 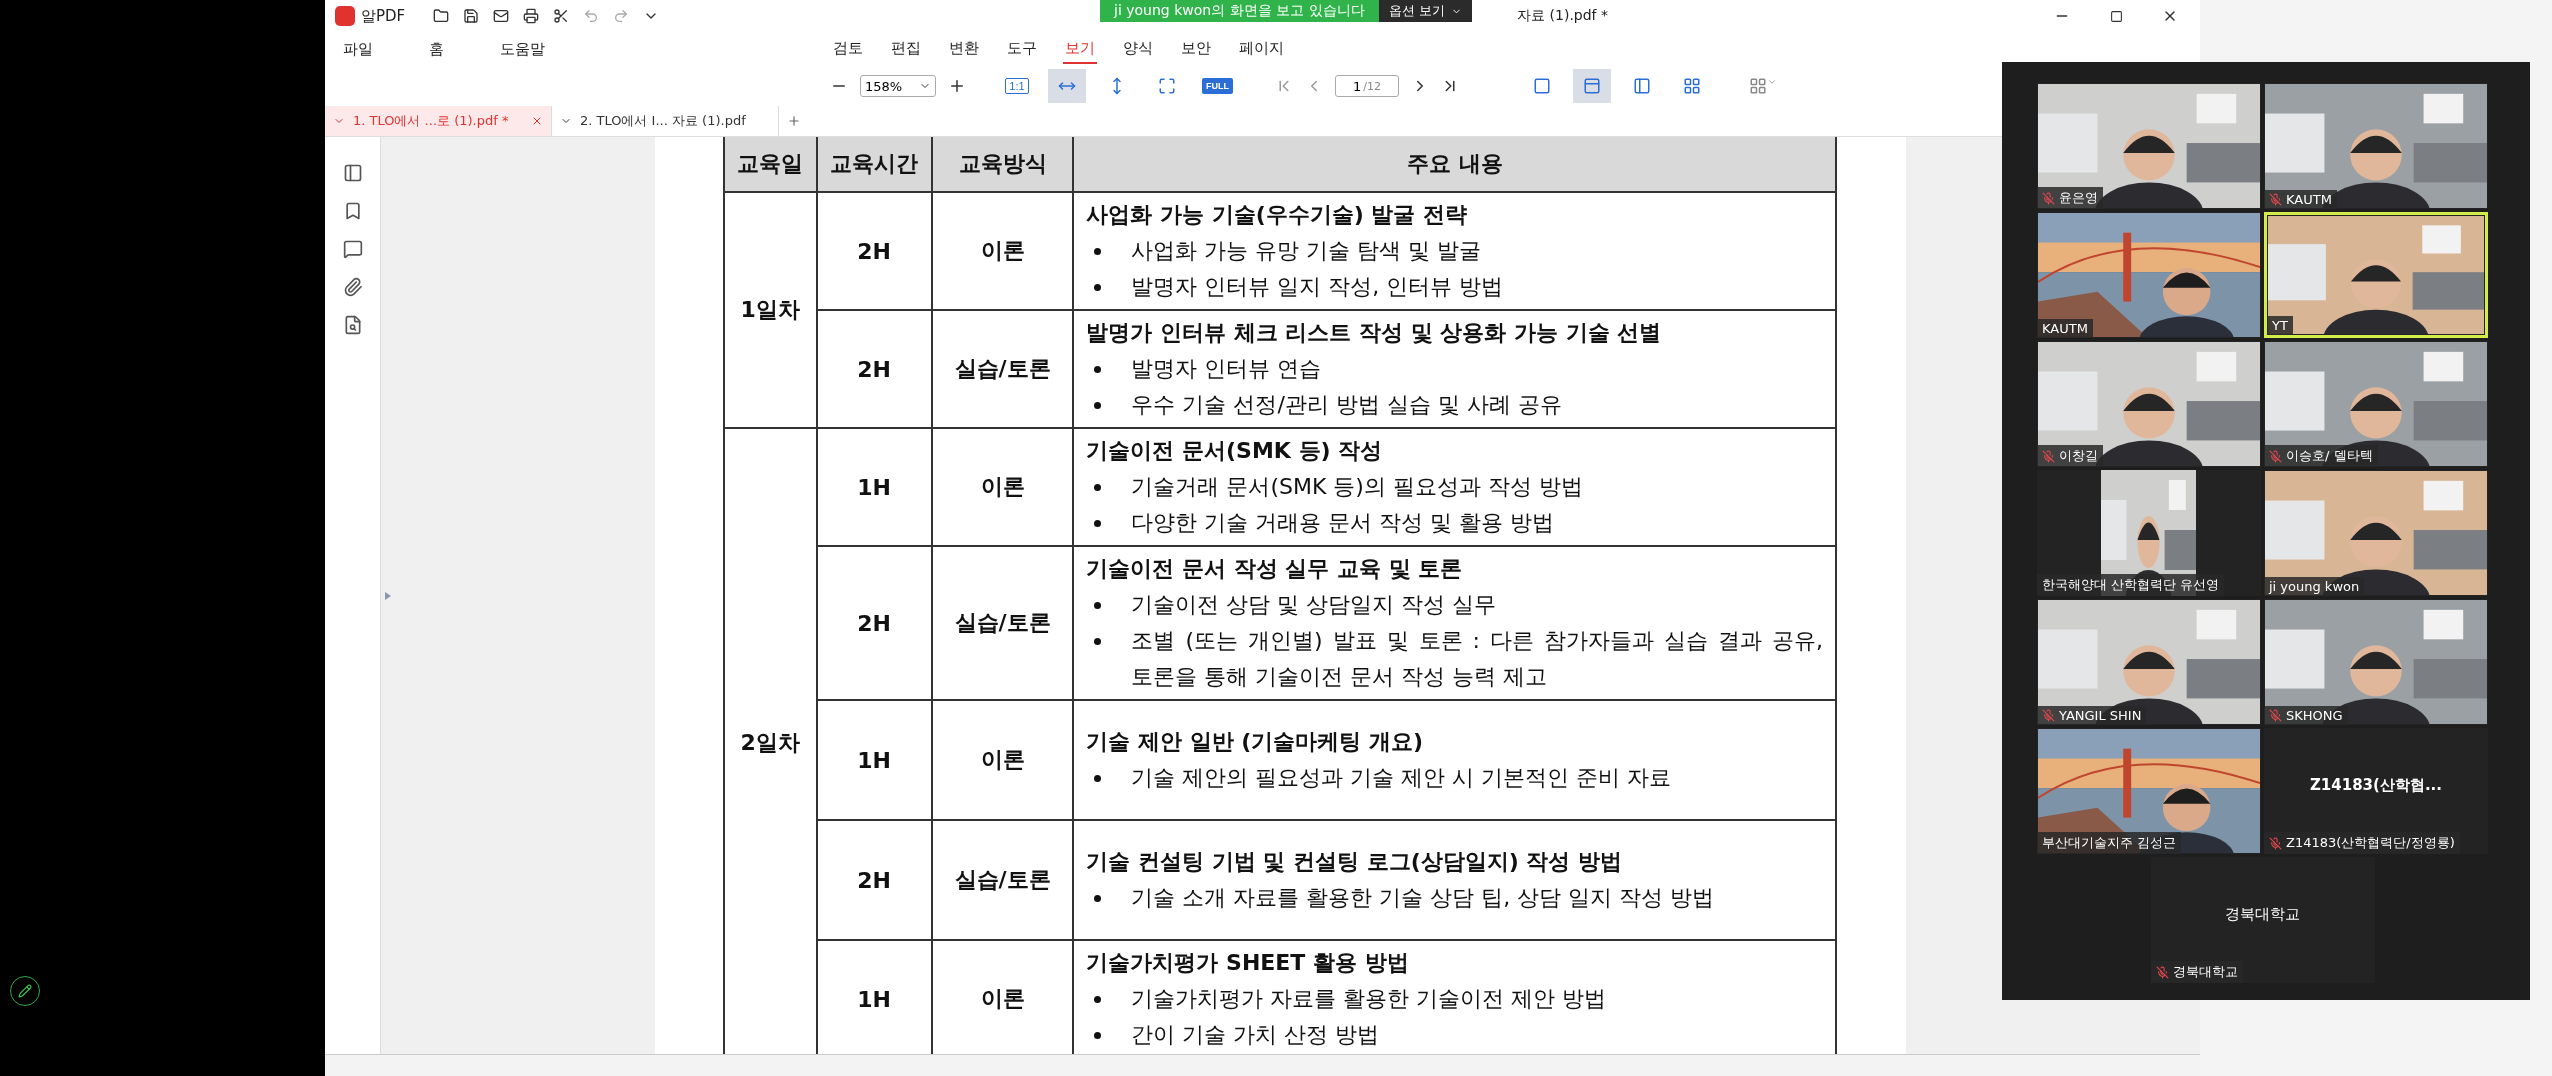 What do you see at coordinates (1277, 215) in the screenshot?
I see `session-title: 사업화 가능 기술(우수기술) 발굴 전략` at bounding box center [1277, 215].